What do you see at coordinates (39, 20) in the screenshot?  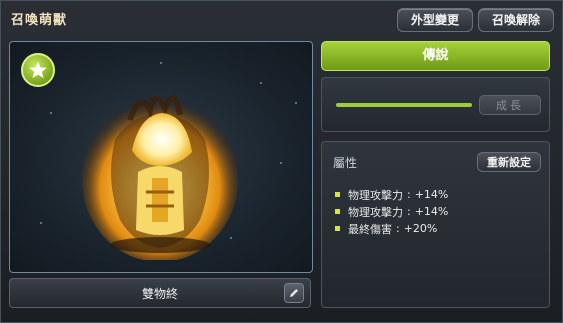 I see `window-title: 召喚萌獸` at bounding box center [39, 20].